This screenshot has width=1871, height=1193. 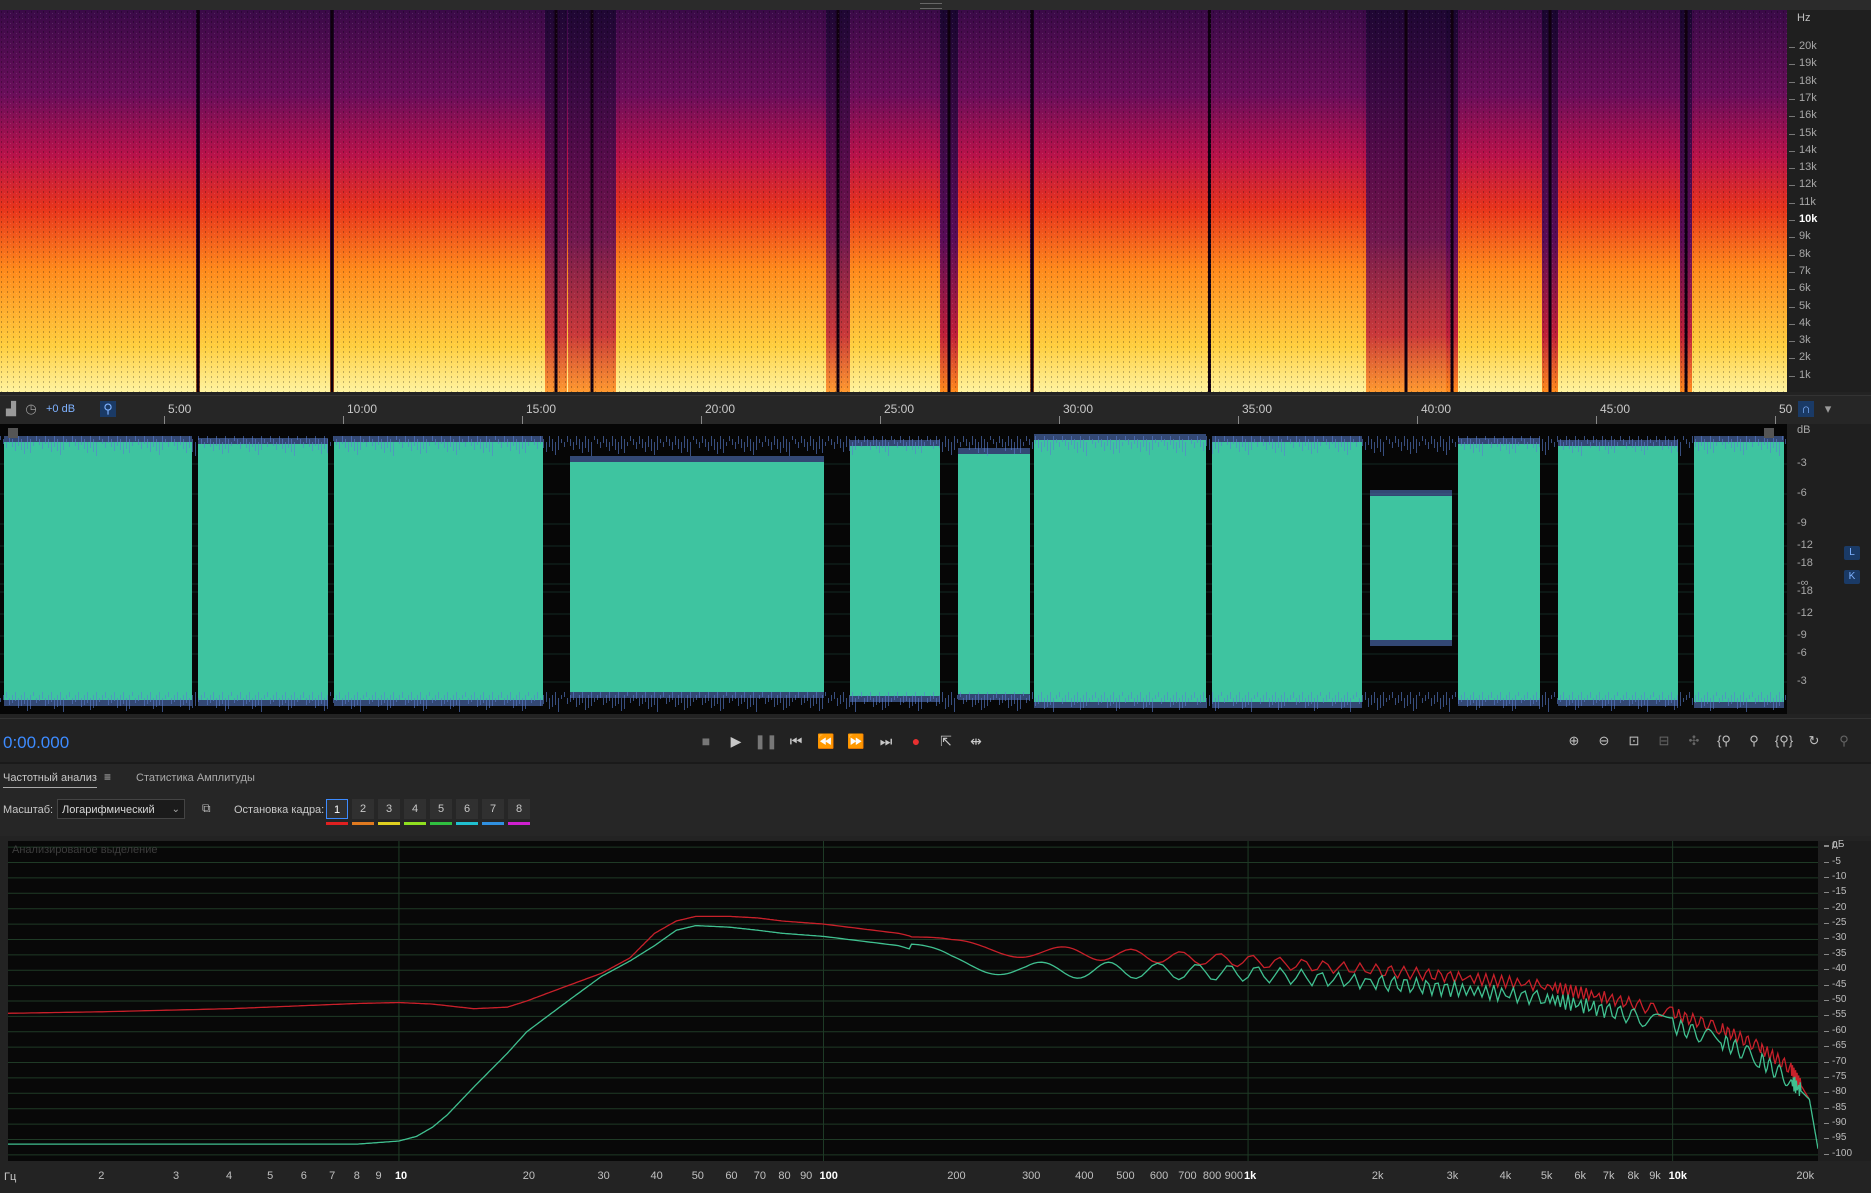 I want to click on zoom-full-button: ⊡, so click(x=1634, y=741).